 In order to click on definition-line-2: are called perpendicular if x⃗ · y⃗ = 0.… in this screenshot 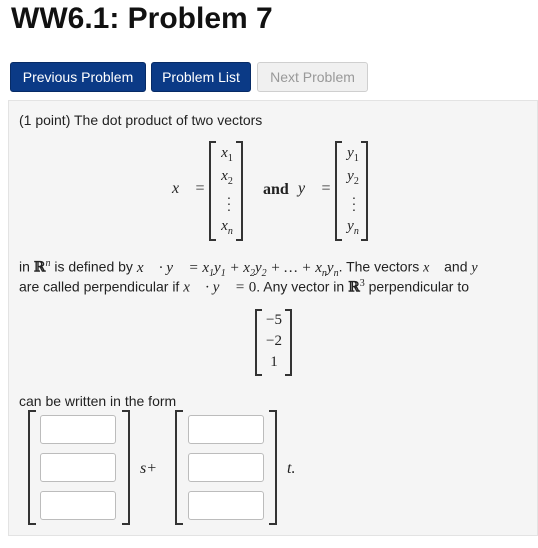, I will do `click(244, 287)`.